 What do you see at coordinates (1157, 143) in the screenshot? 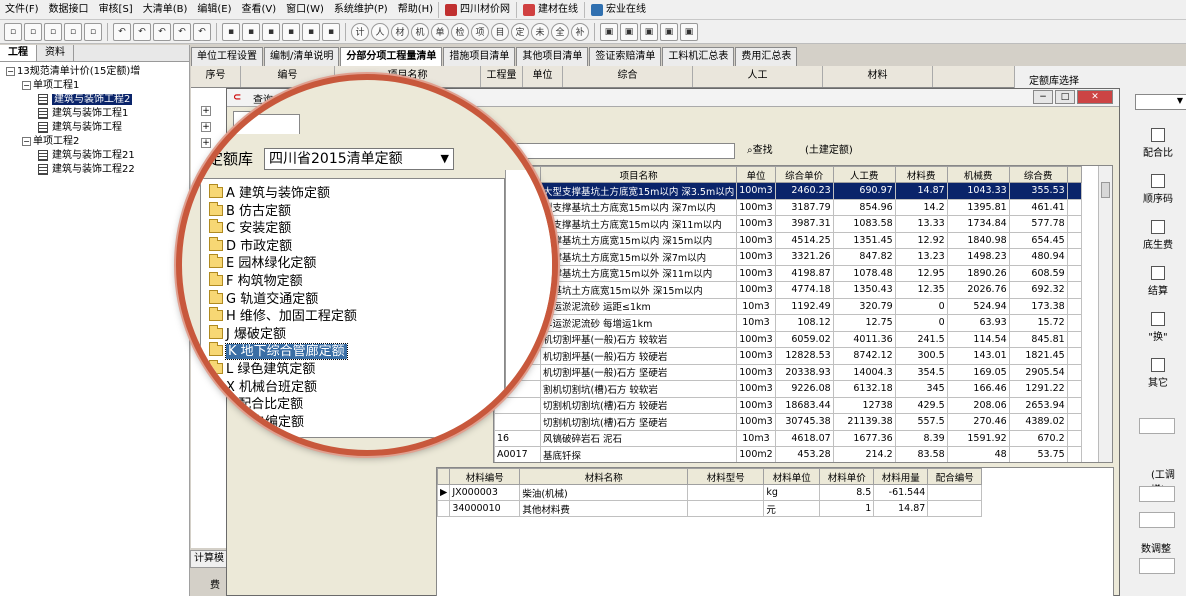
I see `side-button-0: 配合比` at bounding box center [1157, 143].